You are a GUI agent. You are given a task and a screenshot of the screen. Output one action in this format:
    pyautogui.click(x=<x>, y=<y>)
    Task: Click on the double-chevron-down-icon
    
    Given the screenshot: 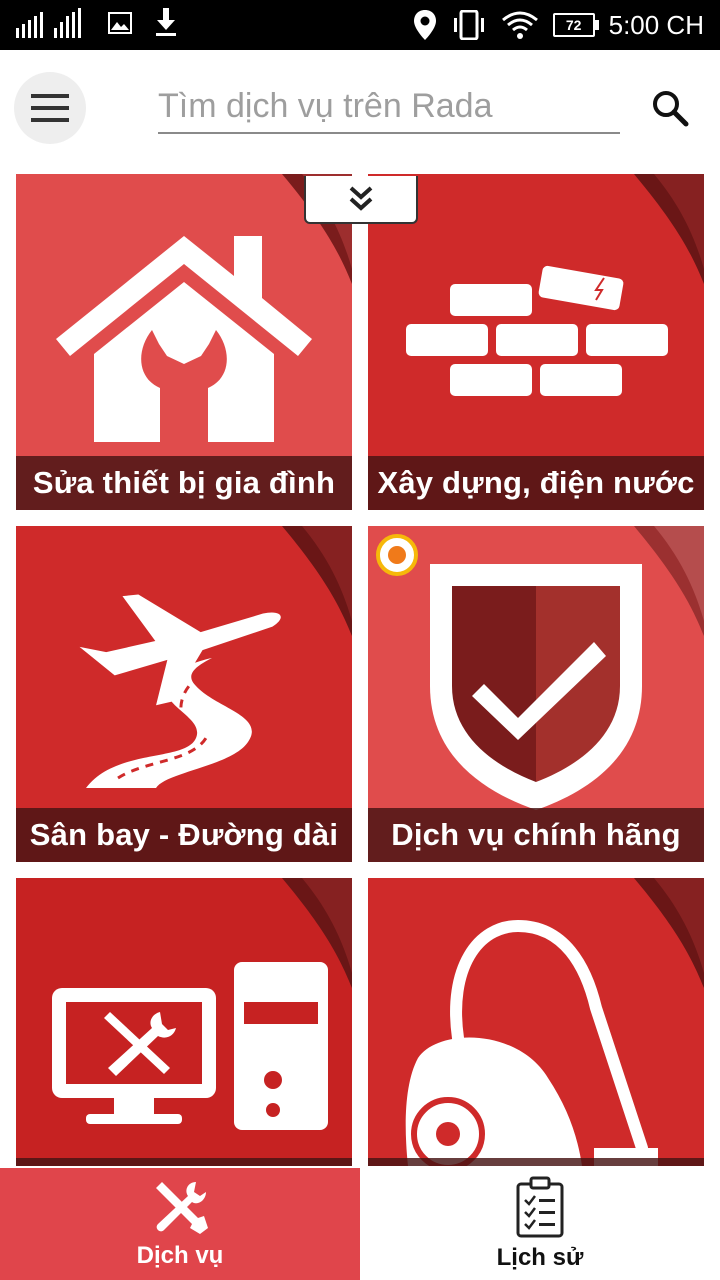 What is the action you would take?
    pyautogui.click(x=361, y=198)
    